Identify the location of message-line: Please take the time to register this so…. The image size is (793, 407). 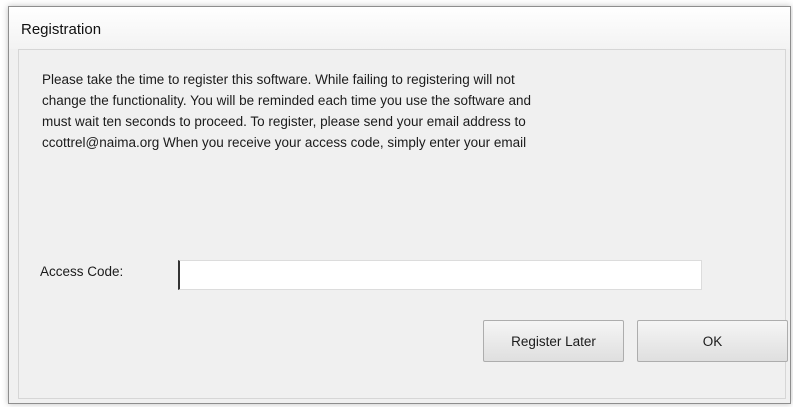
(278, 79).